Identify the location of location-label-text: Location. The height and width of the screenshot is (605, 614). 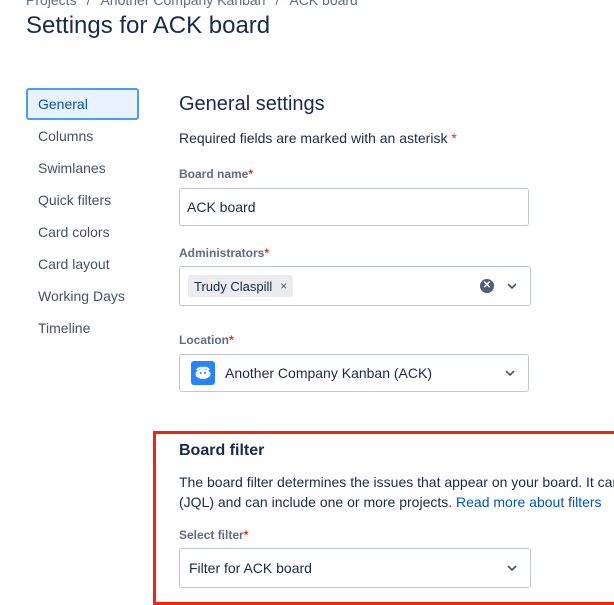
(204, 340).